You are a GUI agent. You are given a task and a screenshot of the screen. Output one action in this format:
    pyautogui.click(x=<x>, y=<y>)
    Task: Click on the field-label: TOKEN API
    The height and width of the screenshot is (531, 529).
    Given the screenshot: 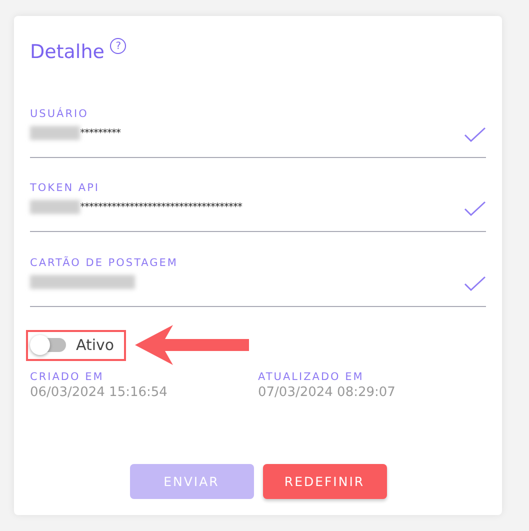 What is the action you would take?
    pyautogui.click(x=65, y=188)
    